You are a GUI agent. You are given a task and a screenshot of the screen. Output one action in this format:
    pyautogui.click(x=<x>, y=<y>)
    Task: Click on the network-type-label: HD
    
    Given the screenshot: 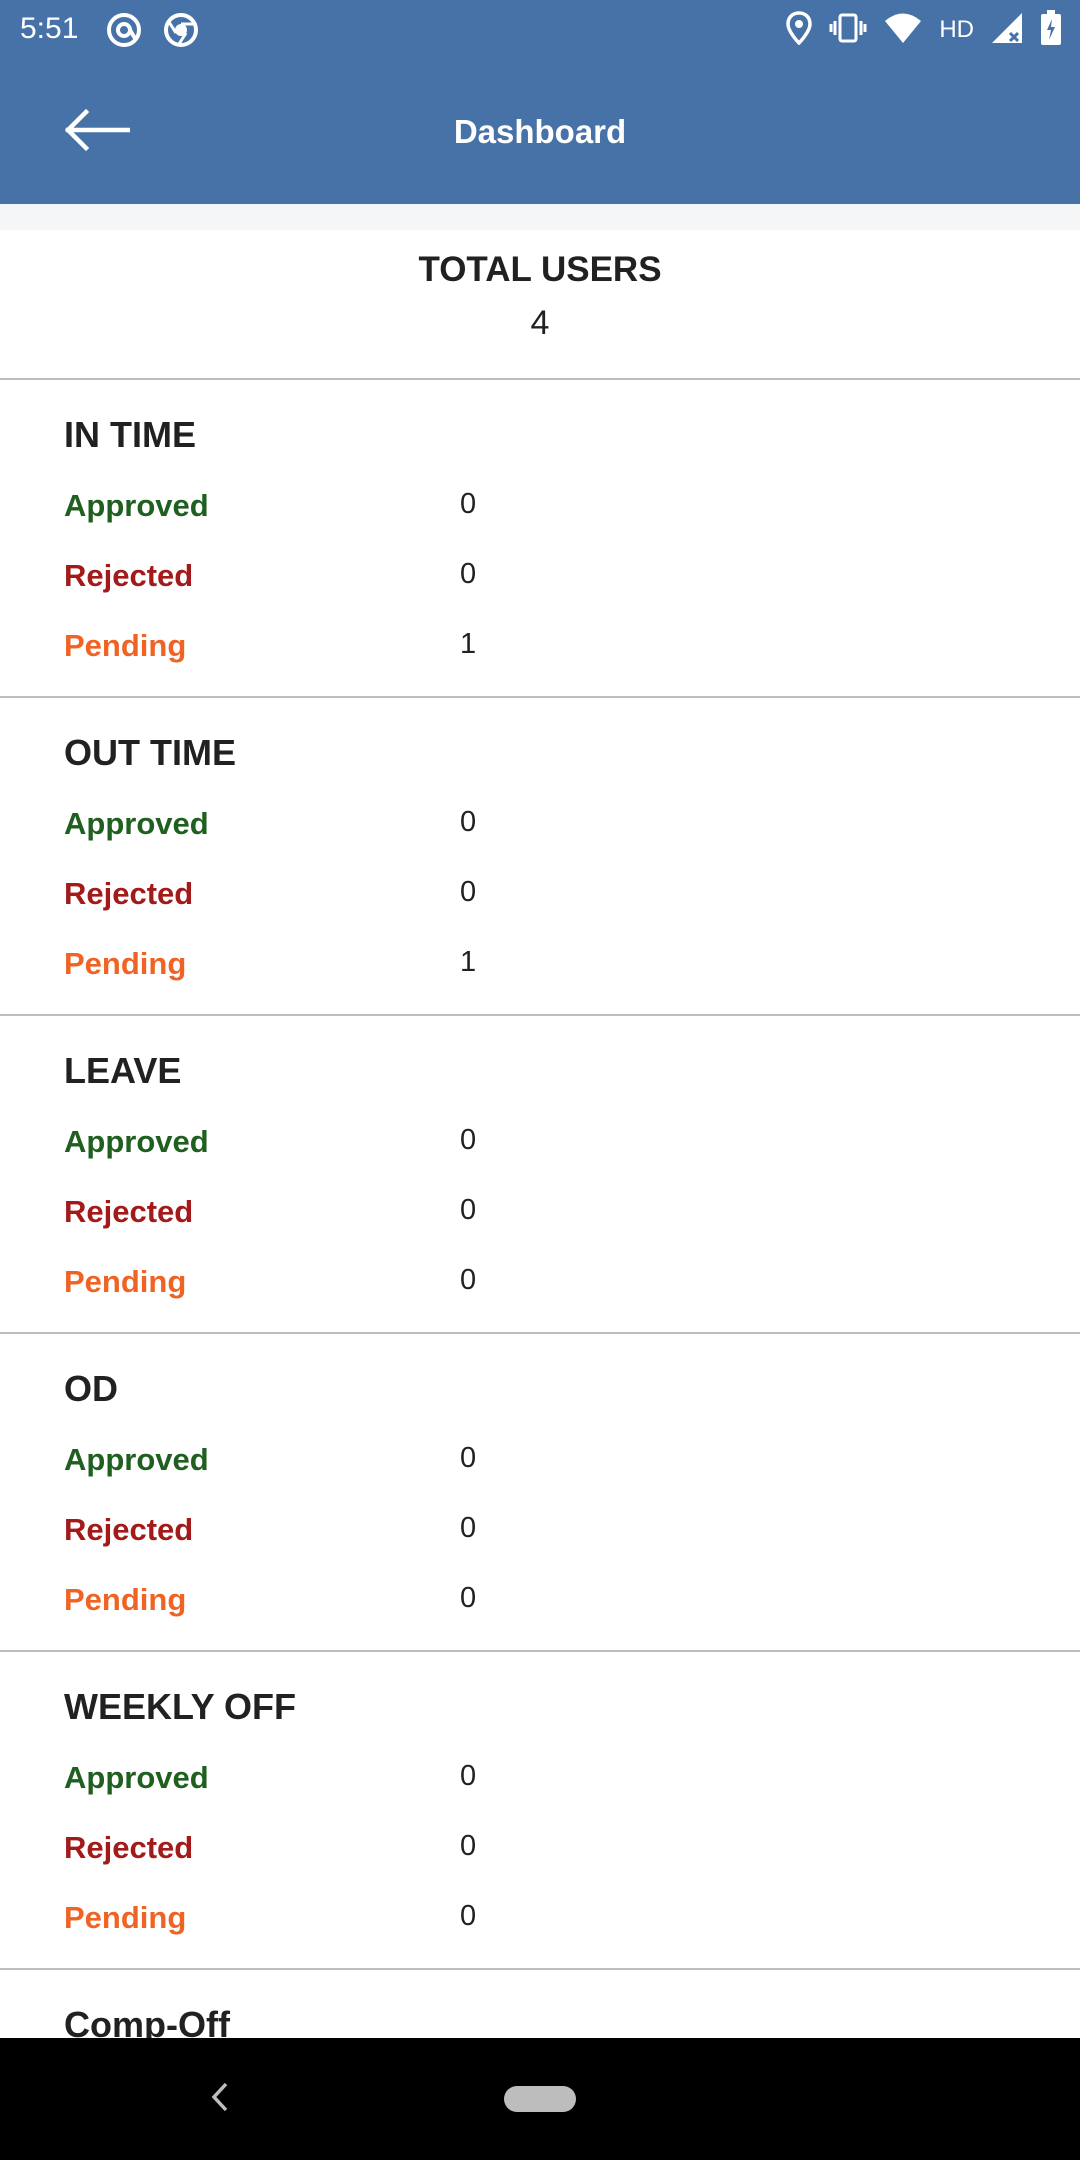 What is the action you would take?
    pyautogui.click(x=956, y=29)
    